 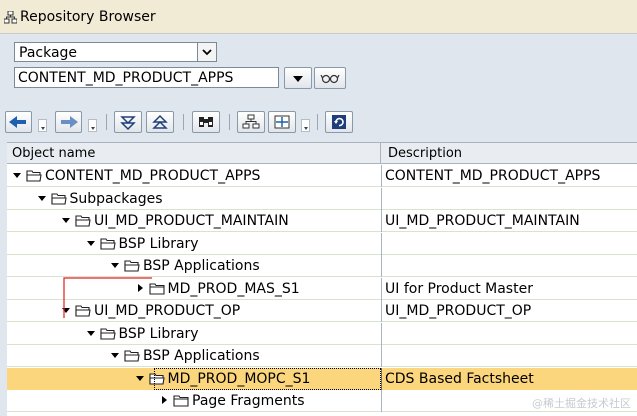 What do you see at coordinates (116, 198) in the screenshot?
I see `object-name-label: Subpackages` at bounding box center [116, 198].